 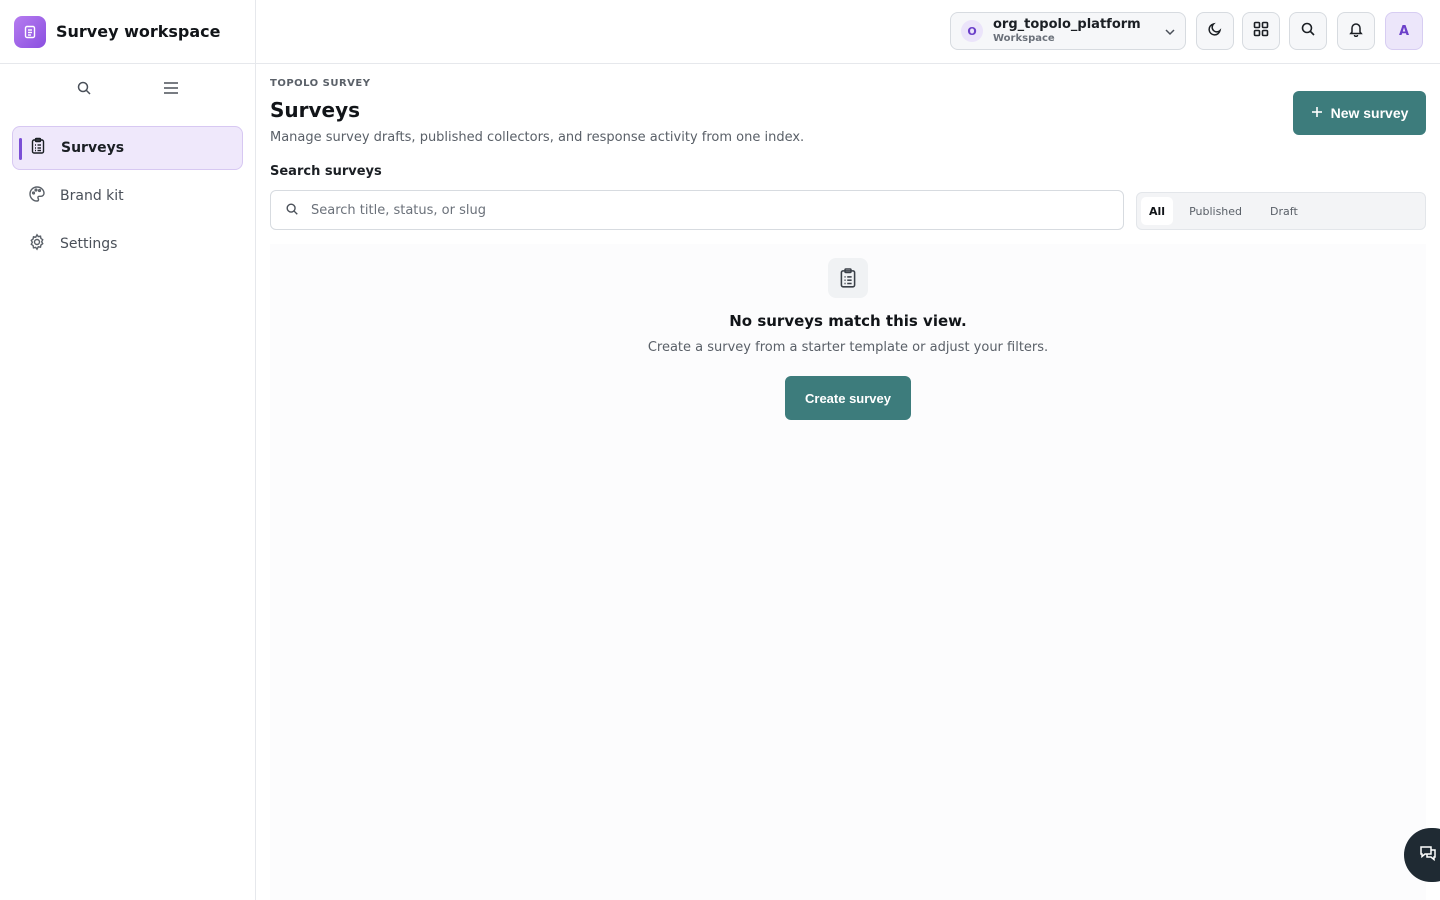 I want to click on org-subtitle: Workspace, so click(x=1024, y=38).